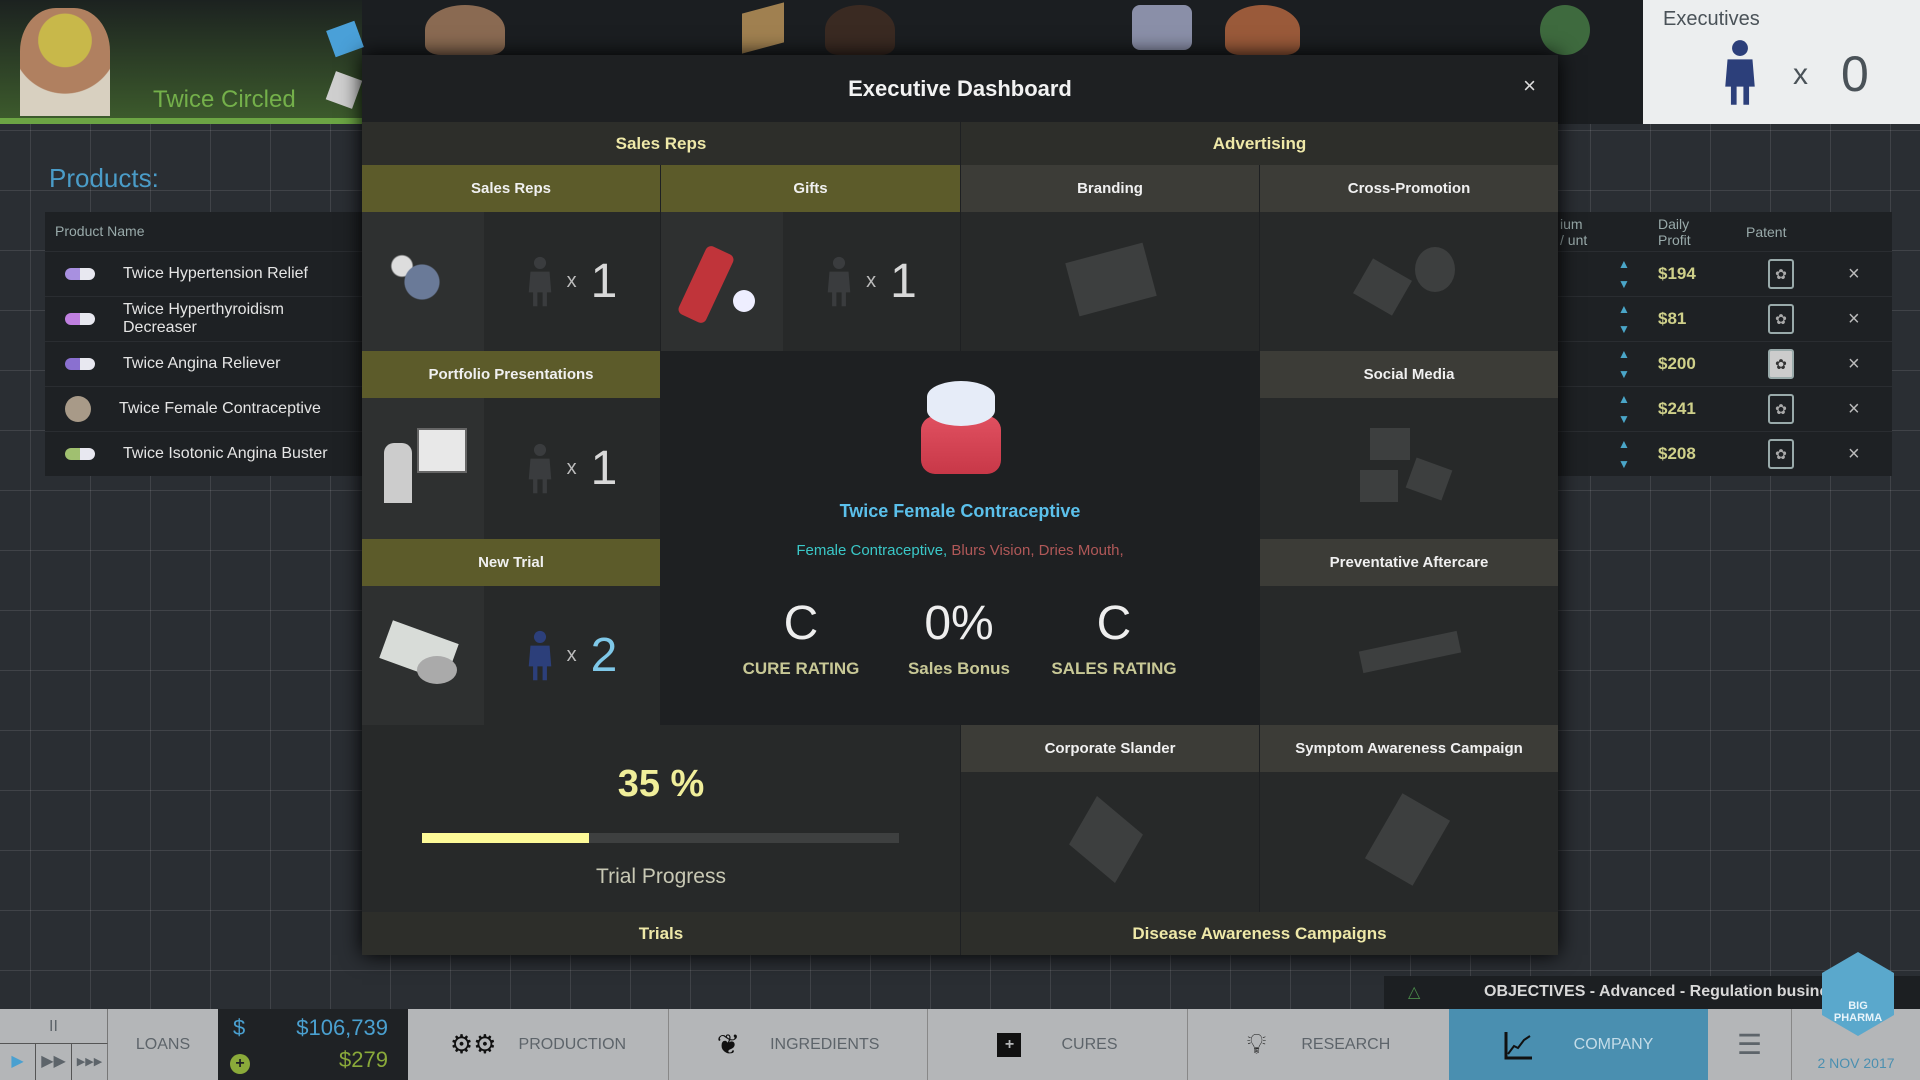 The height and width of the screenshot is (1080, 1920). I want to click on cure-rating-label: CURE RATING, so click(801, 668).